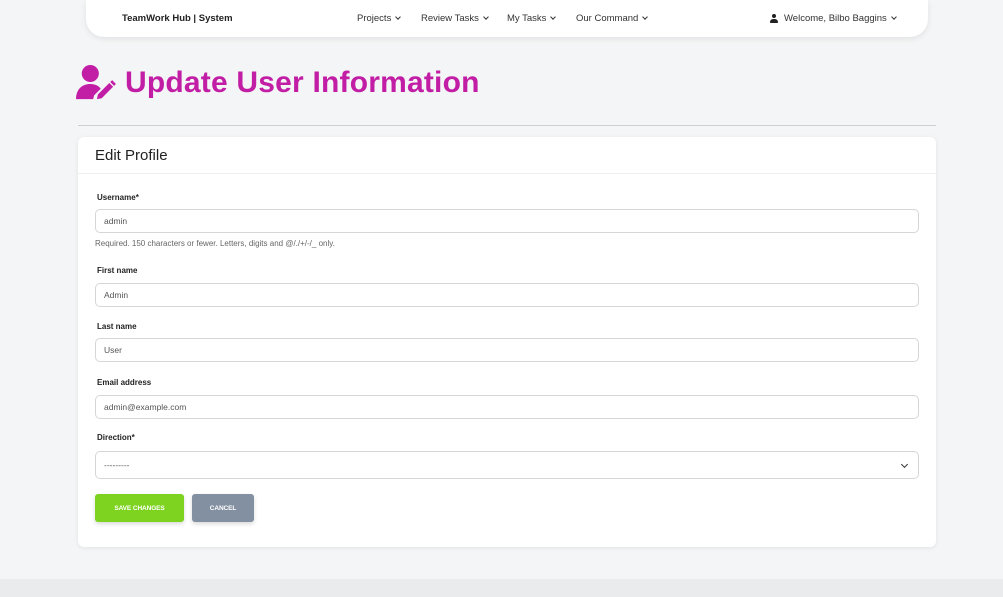 This screenshot has height=597, width=1003. I want to click on last-name-value: User, so click(113, 350).